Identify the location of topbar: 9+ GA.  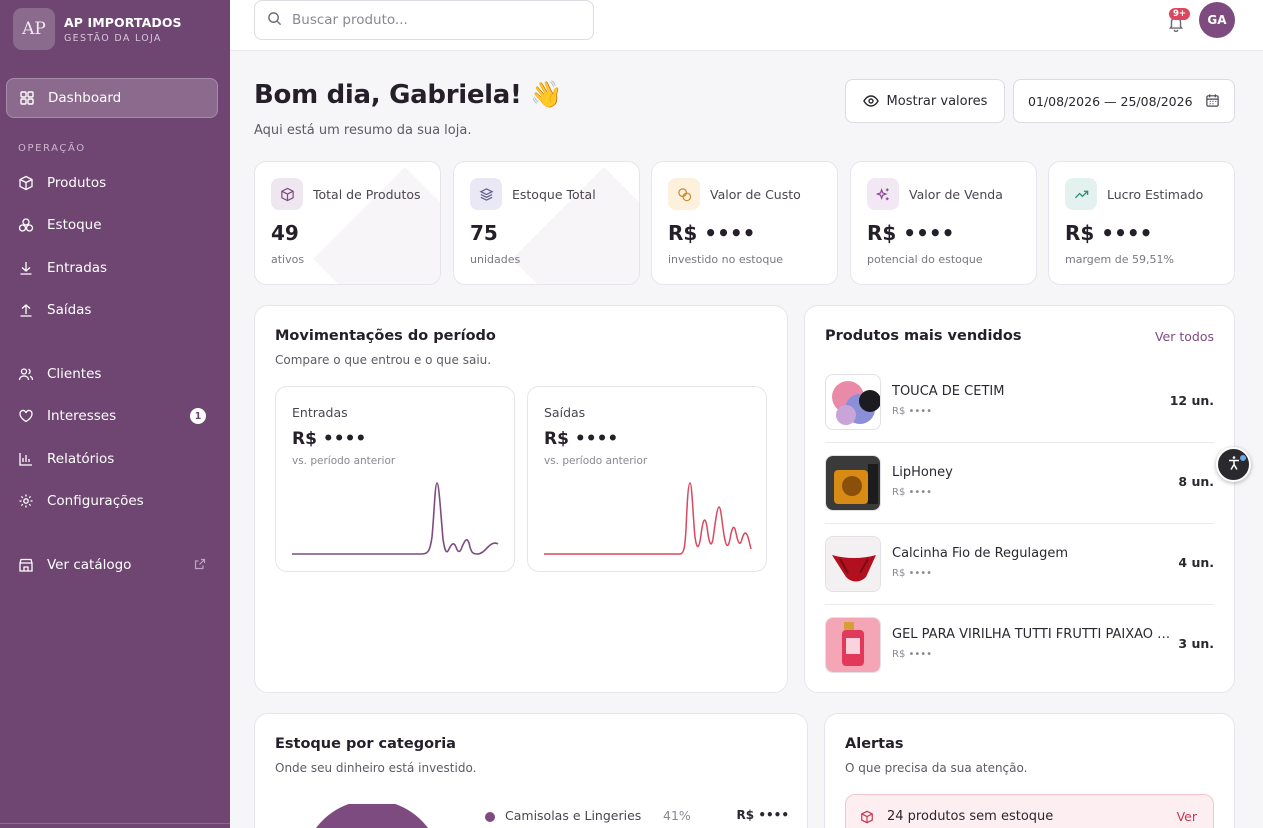
(746, 25).